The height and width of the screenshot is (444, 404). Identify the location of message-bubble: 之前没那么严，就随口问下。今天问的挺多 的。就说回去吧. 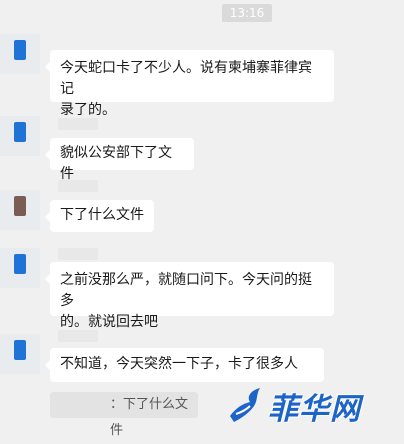
(189, 296).